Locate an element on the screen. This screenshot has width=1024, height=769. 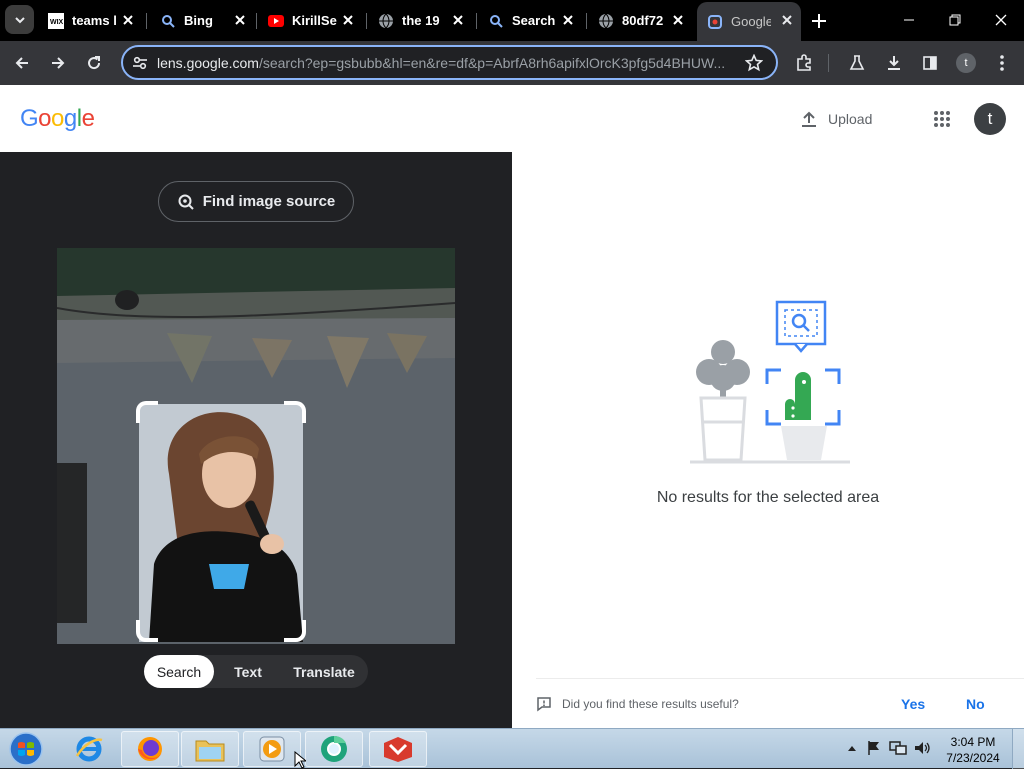
divider is located at coordinates (780, 678).